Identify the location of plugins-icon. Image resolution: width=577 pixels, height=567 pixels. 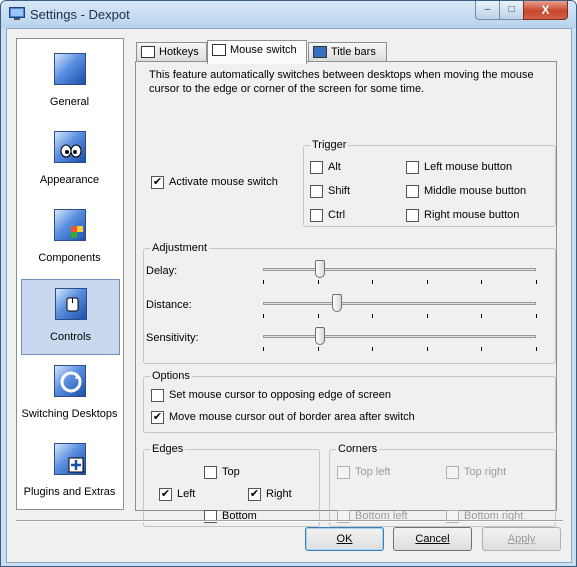
(70, 459).